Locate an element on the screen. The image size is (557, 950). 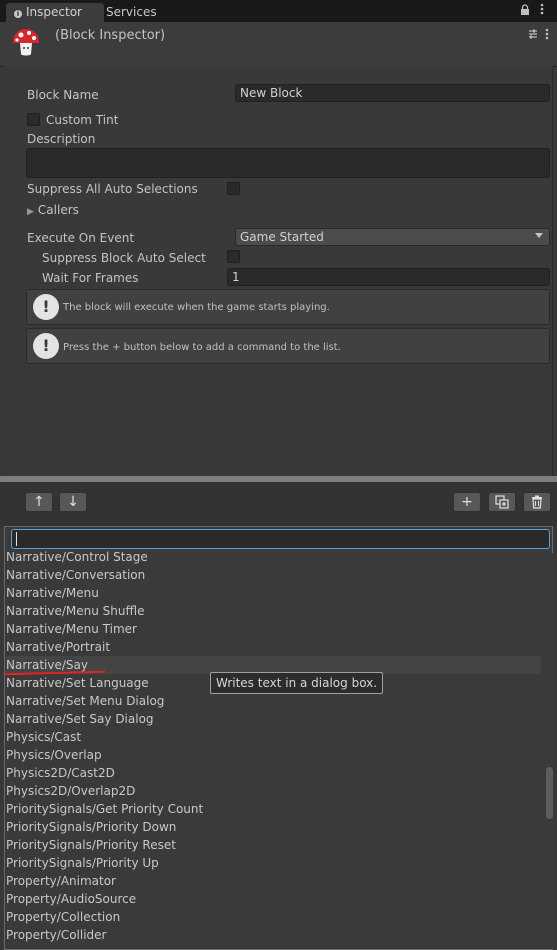
scrollbar-thumb is located at coordinates (549, 793).